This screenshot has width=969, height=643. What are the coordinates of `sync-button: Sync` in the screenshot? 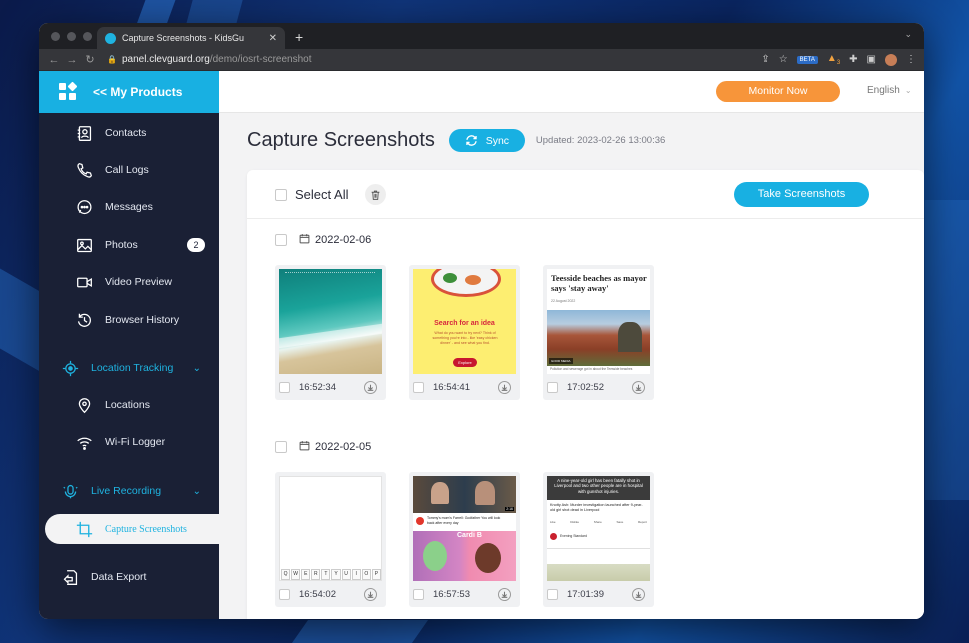 It's located at (486, 140).